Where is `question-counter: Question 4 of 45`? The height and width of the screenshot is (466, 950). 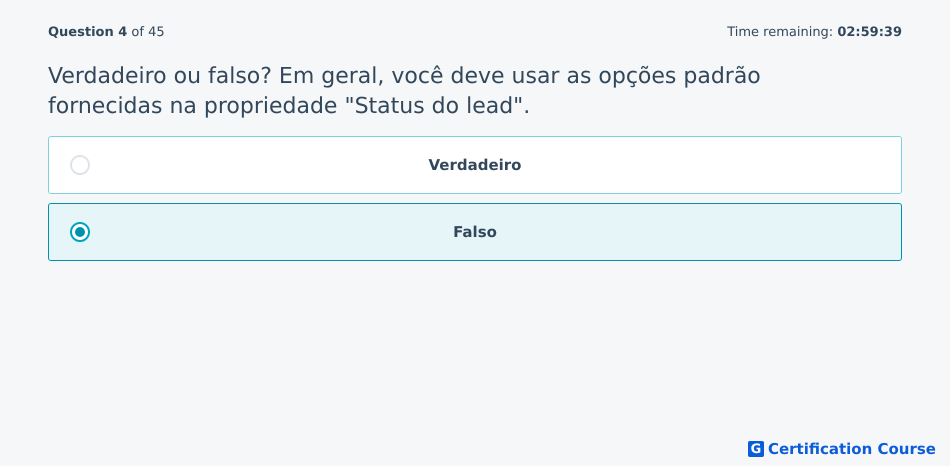
question-counter: Question 4 of 45 is located at coordinates (106, 32).